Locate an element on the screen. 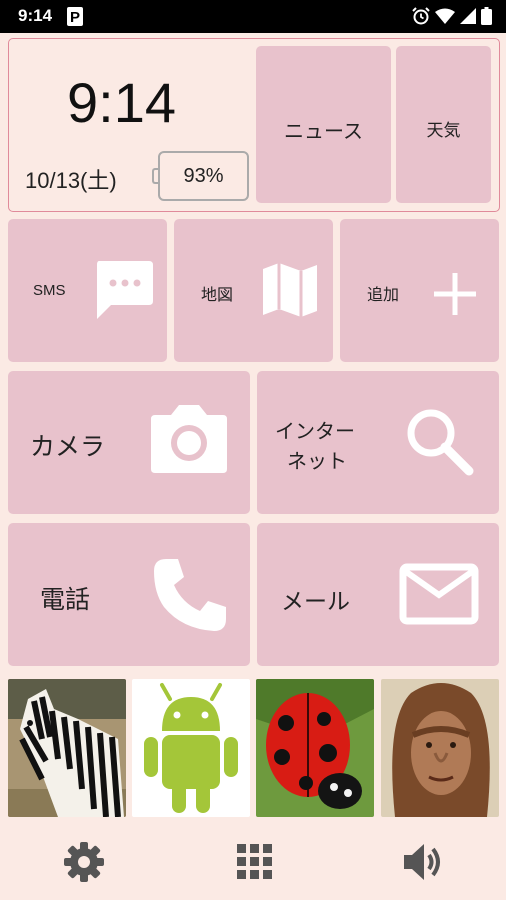 The height and width of the screenshot is (900, 506). ladybug-photo is located at coordinates (315, 748).